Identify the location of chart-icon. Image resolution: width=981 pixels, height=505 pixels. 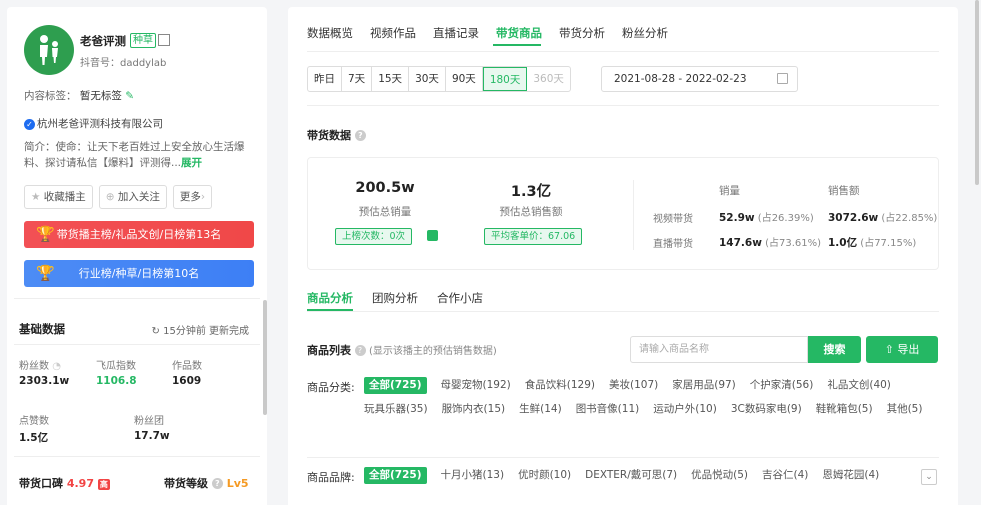
(432, 235).